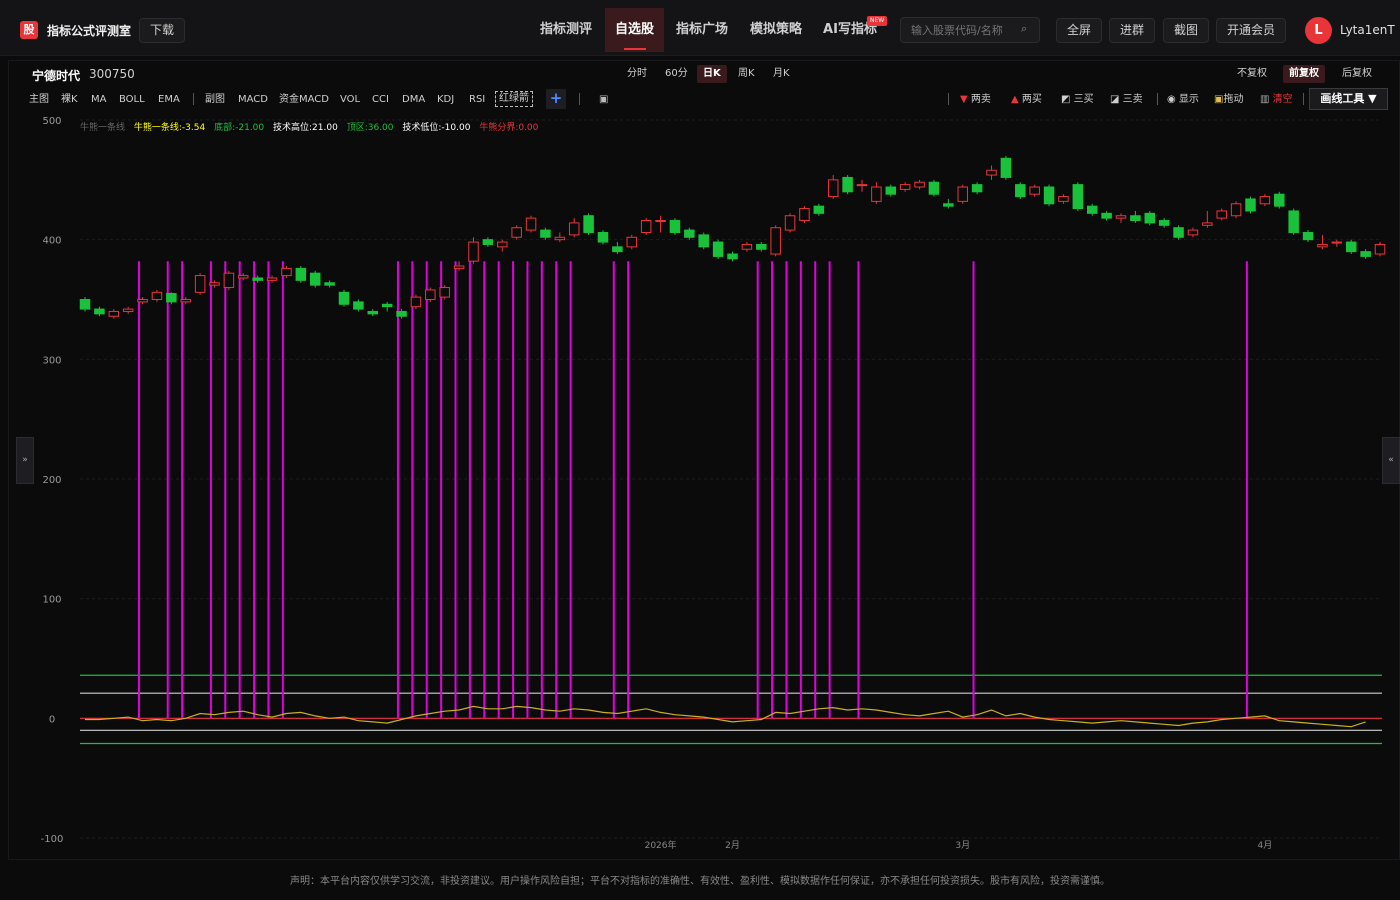 The image size is (1400, 900). I want to click on adjust-backward: 后复权, so click(1357, 74).